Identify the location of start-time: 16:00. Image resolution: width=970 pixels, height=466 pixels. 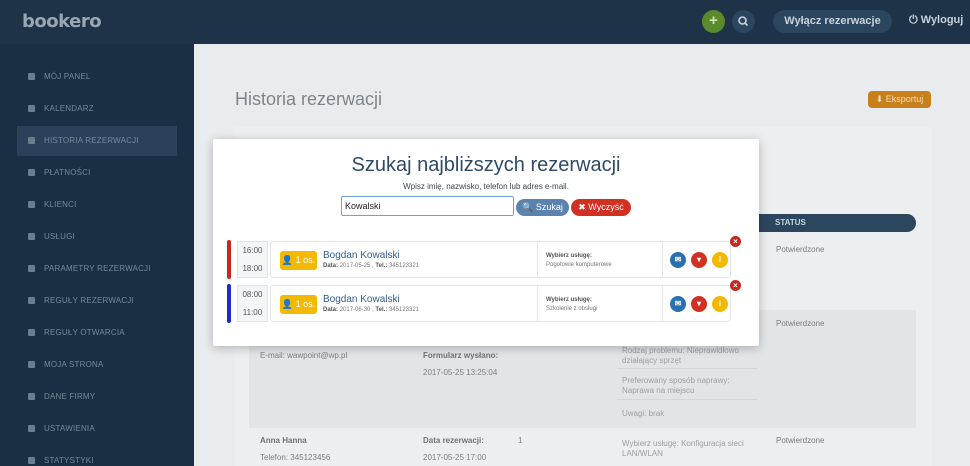
(252, 250).